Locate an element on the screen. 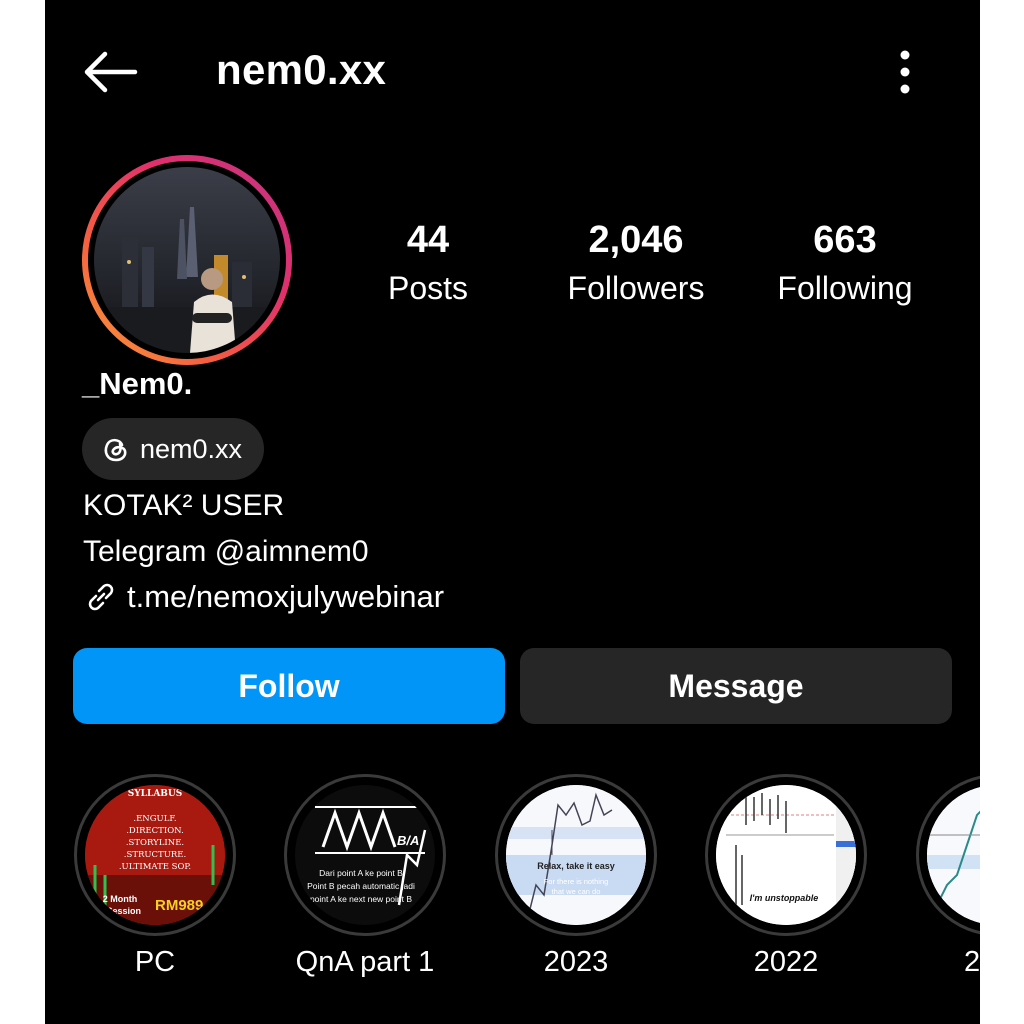 Image resolution: width=1024 pixels, height=1024 pixels. bio-line: KOTAK² USER is located at coordinates (184, 505).